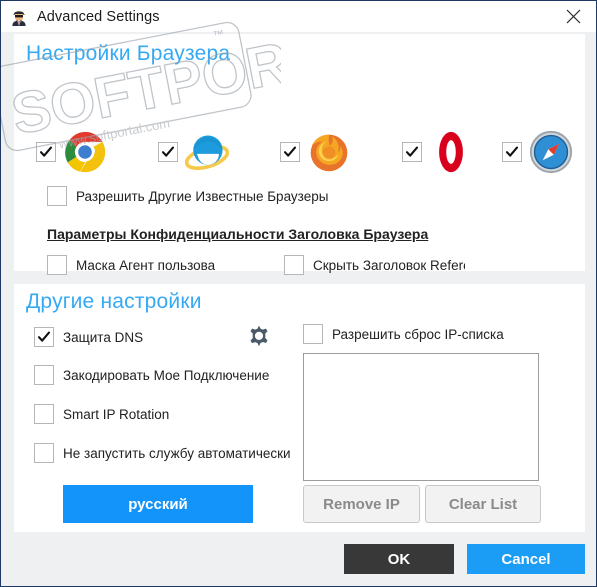  I want to click on opera-icon, so click(451, 152).